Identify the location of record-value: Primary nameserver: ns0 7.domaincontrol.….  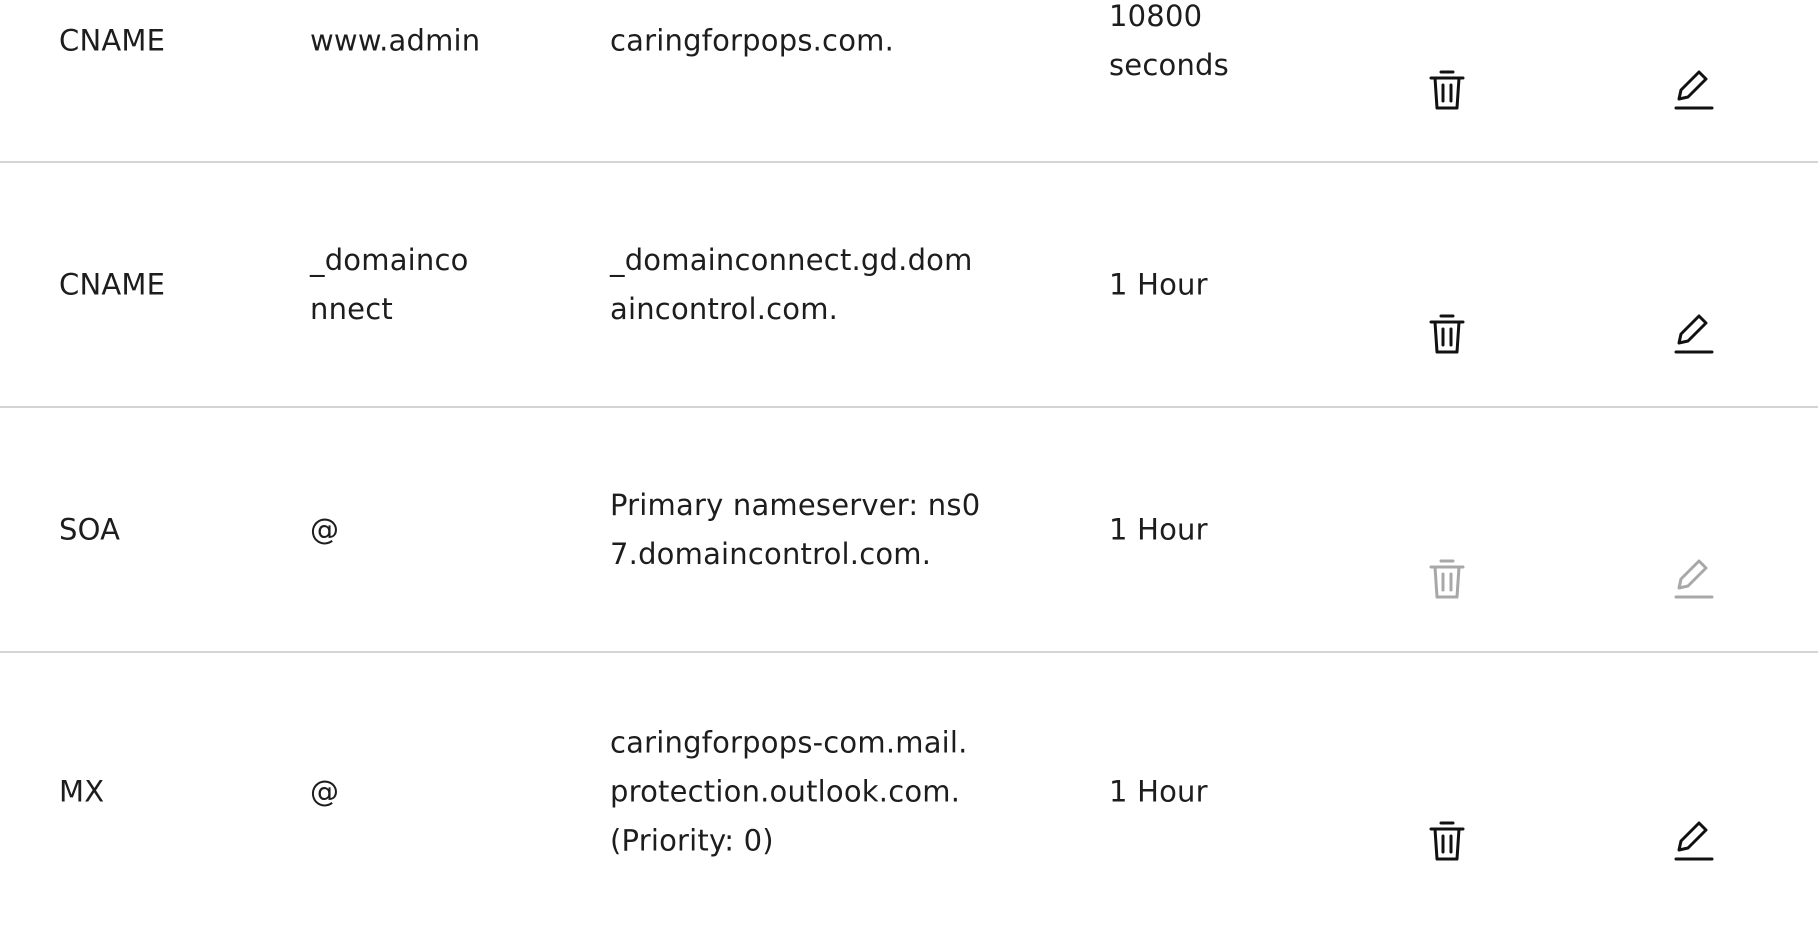
(795, 529).